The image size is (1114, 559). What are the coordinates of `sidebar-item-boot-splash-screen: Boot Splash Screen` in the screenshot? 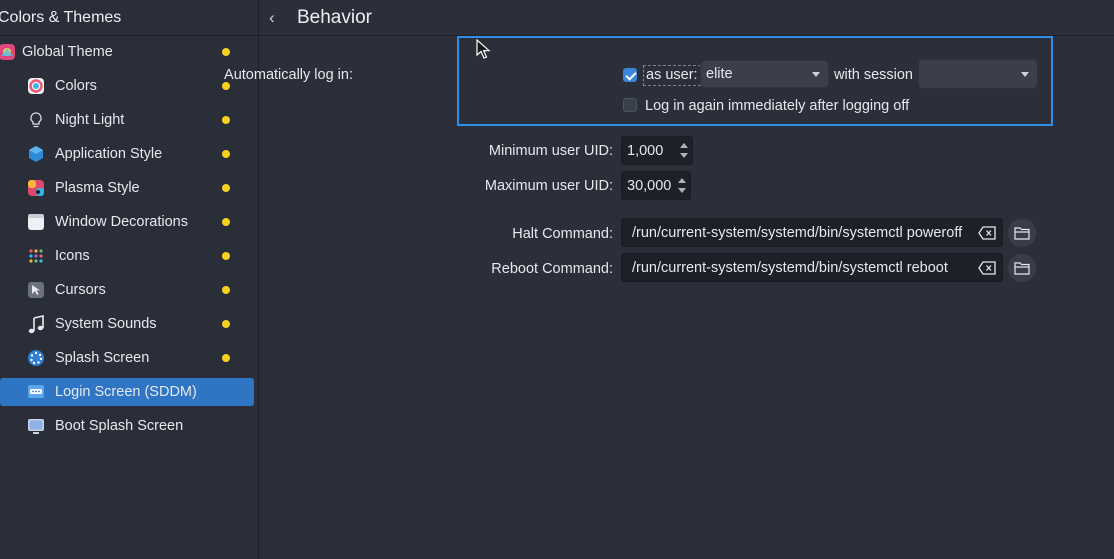 It's located at (127, 426).